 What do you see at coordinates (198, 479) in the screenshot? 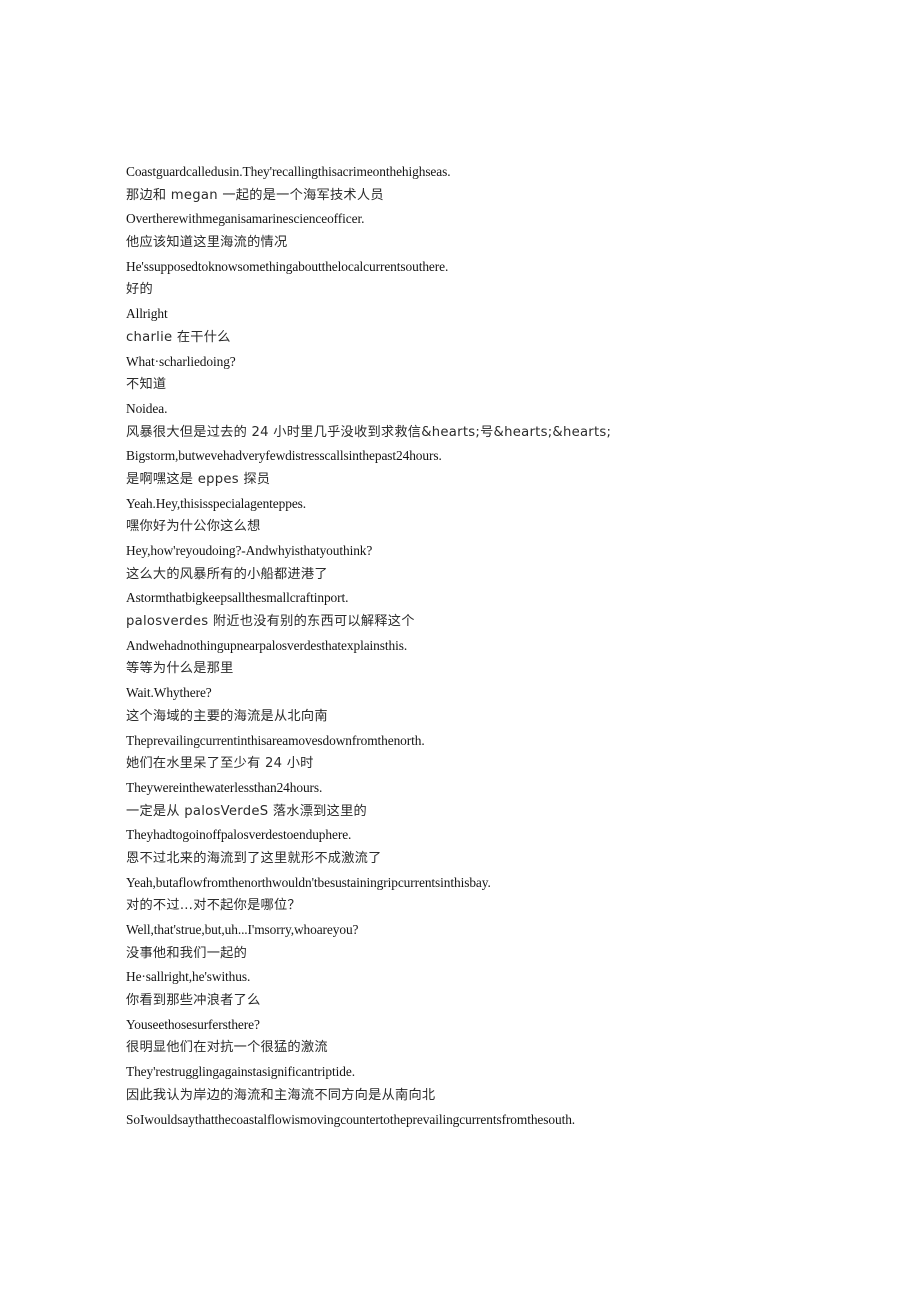
I see `transcript-line-zh: 是啊嘿这是 eppes 探员` at bounding box center [198, 479].